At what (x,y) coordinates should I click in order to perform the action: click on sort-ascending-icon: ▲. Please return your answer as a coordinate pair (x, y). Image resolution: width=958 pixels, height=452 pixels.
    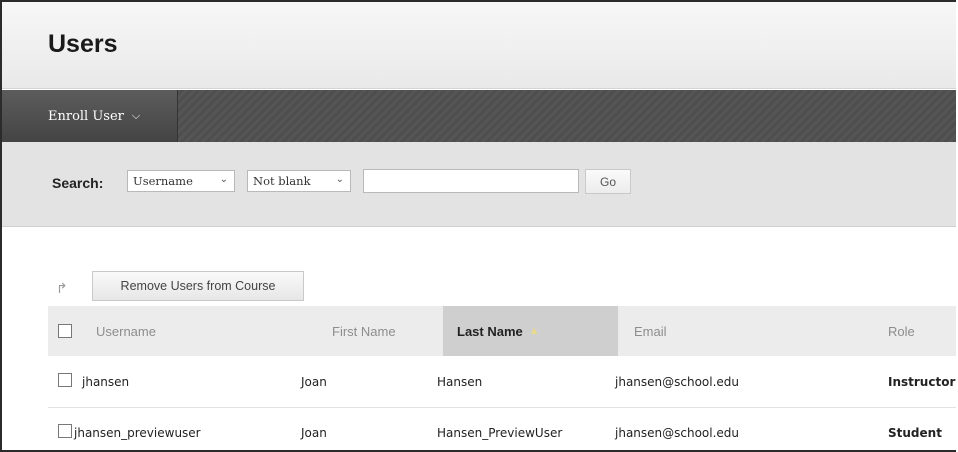
    Looking at the image, I should click on (534, 331).